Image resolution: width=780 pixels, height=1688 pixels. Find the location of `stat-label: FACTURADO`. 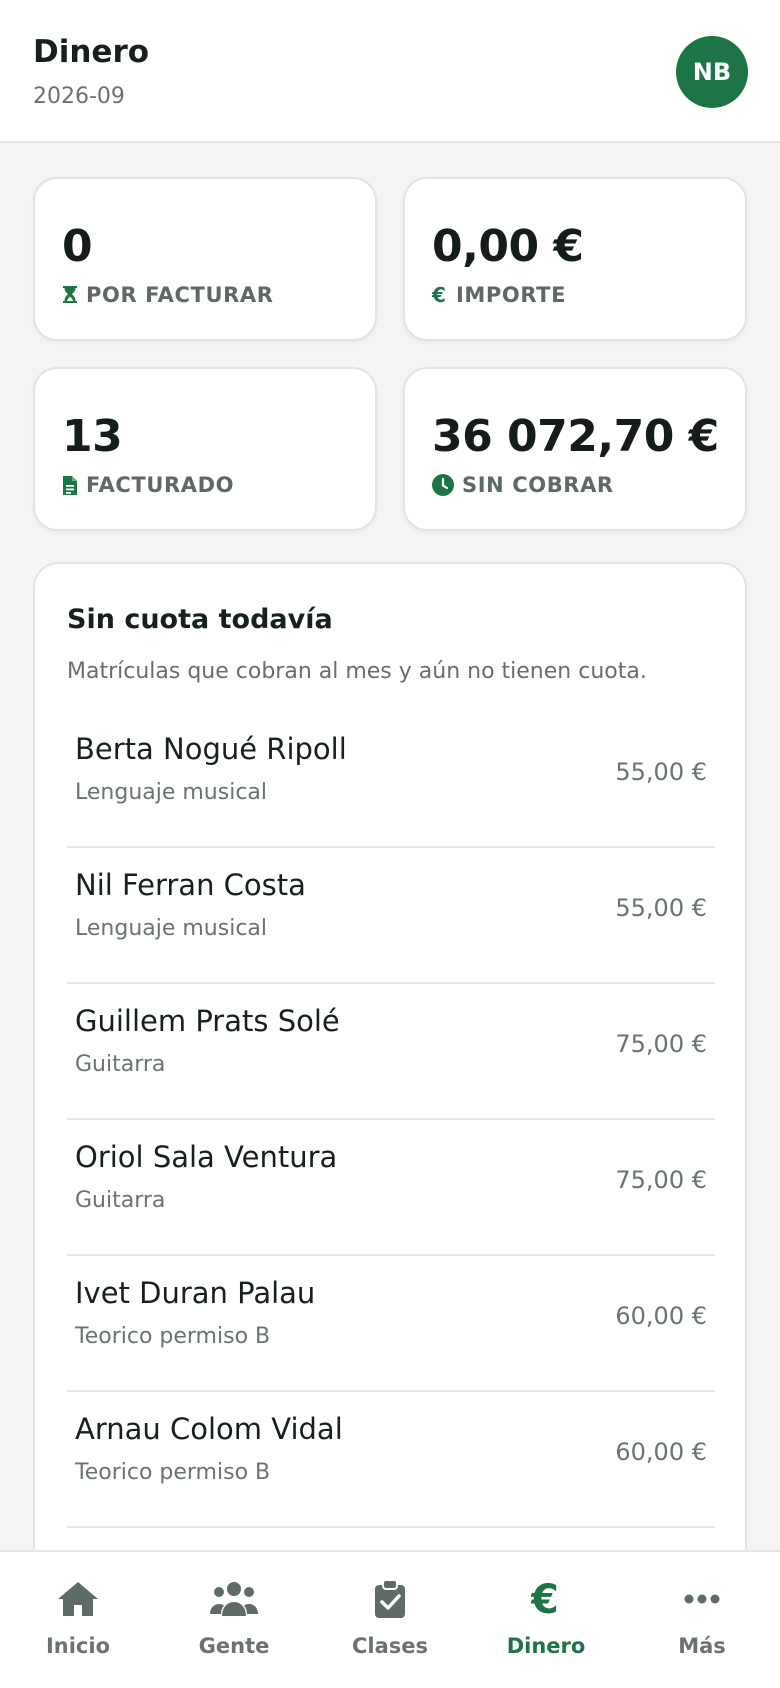

stat-label: FACTURADO is located at coordinates (148, 485).